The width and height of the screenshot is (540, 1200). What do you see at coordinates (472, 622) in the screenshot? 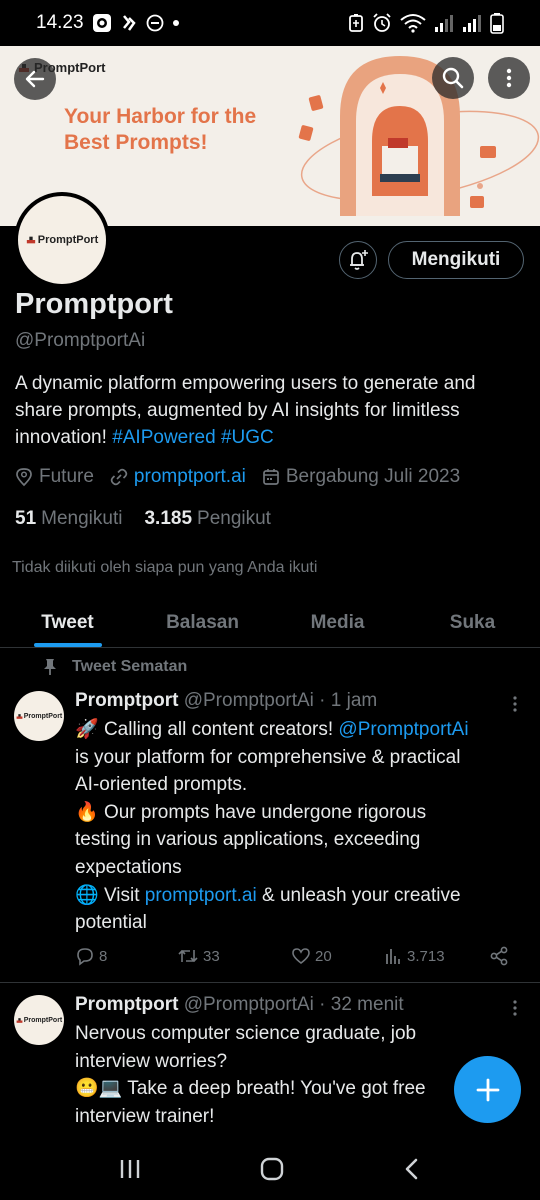
I see `tab-likes: Suka` at bounding box center [472, 622].